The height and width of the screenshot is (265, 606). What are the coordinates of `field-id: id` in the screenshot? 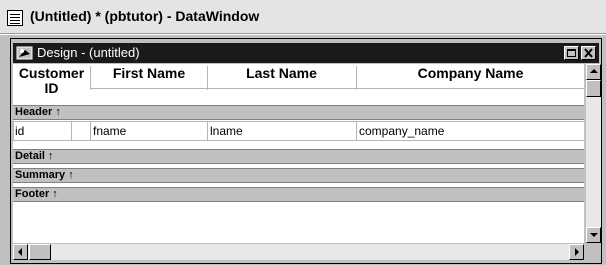 It's located at (42, 131).